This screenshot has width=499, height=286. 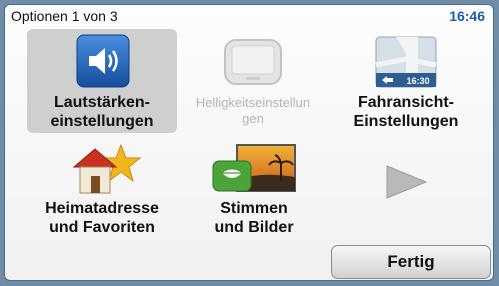 I want to click on volume-settings-button: Lautstärken- einstellungen, so click(x=102, y=81).